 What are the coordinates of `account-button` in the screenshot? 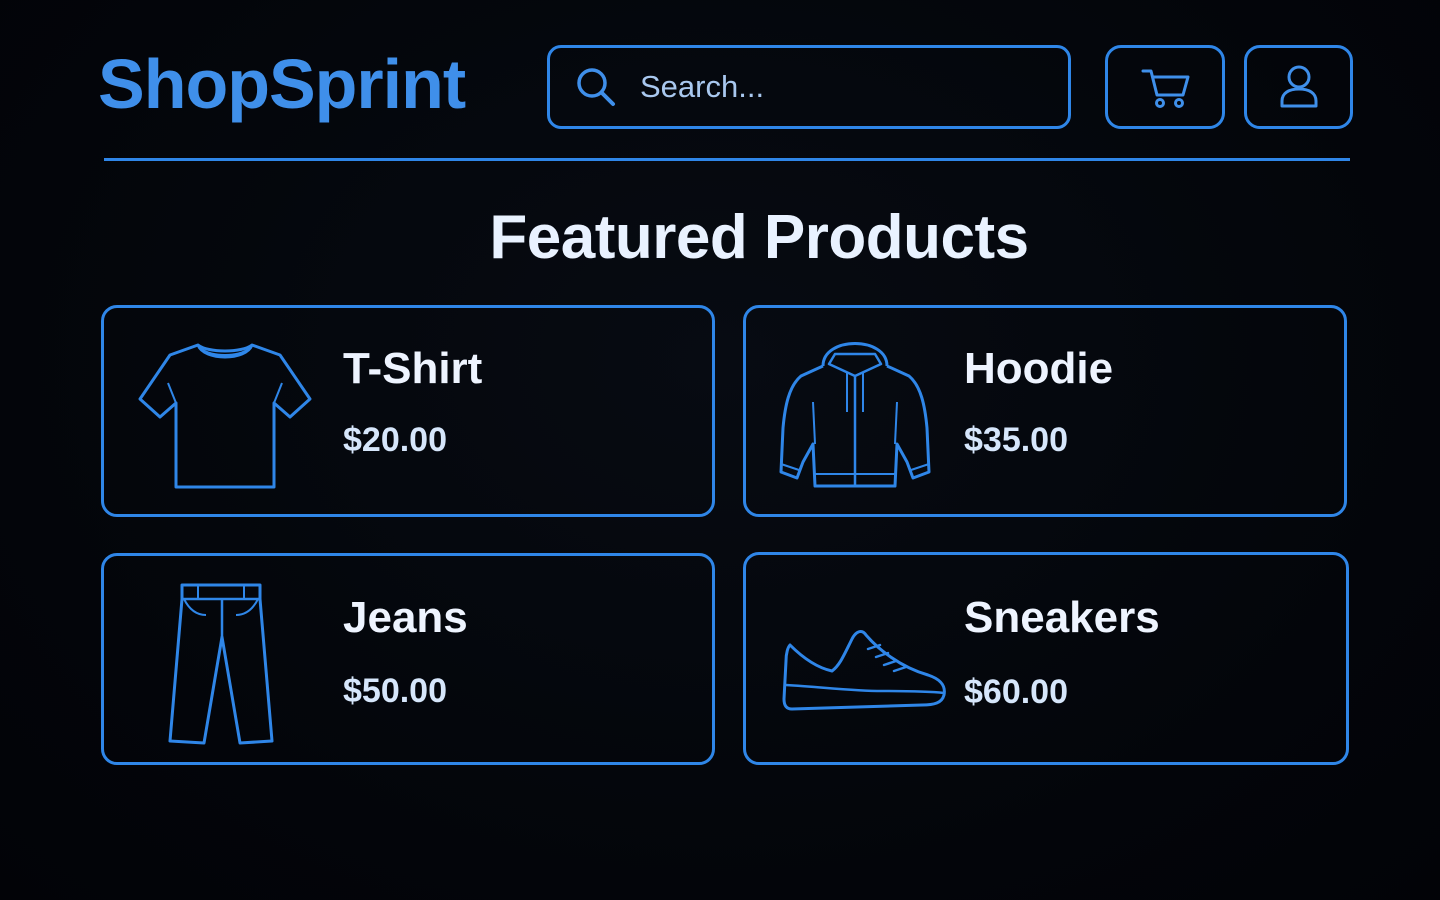 It's located at (1298, 87).